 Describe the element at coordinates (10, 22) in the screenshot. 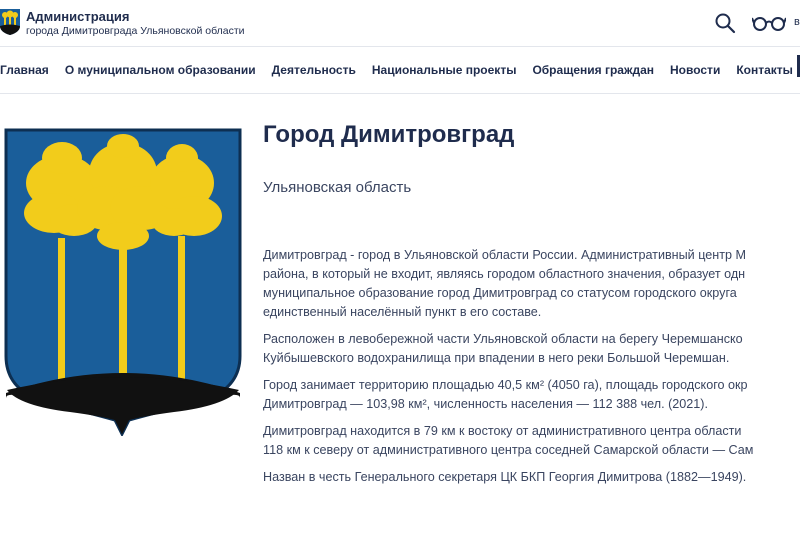

I see `coat-of-arms-logo-icon` at that location.